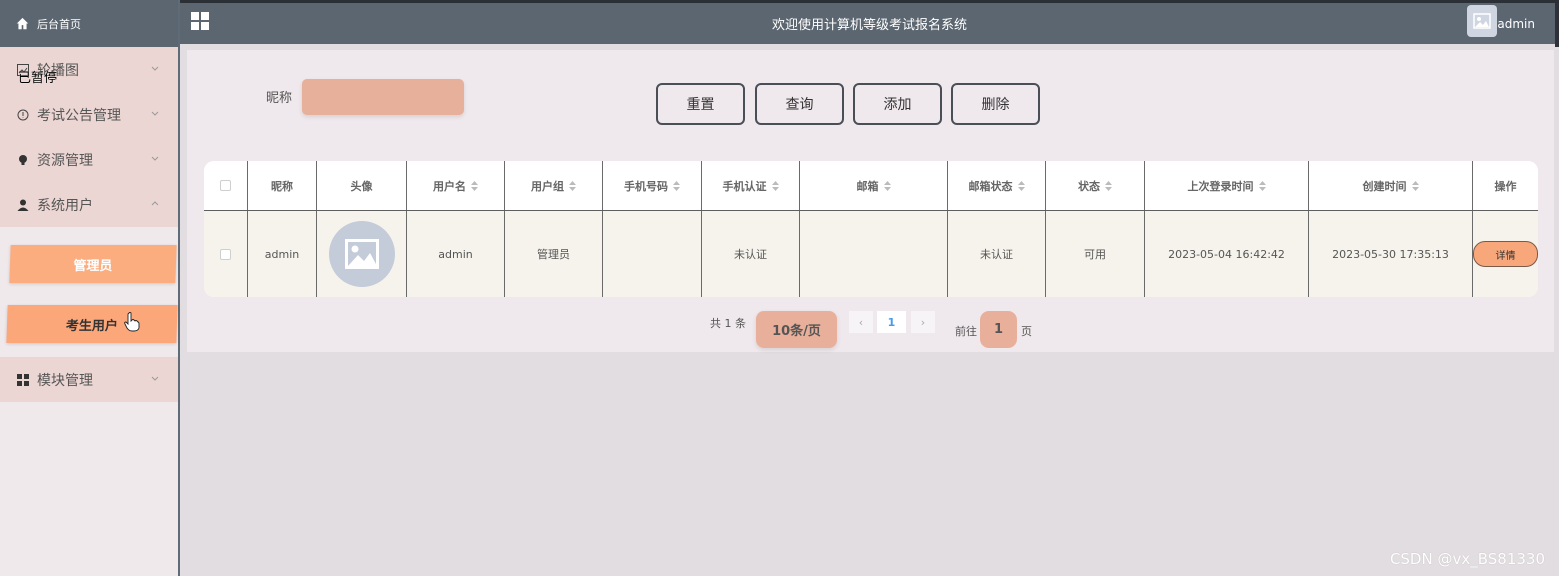  I want to click on sidebar: 后台首页 轮播图 考试公告管理 资源管理 系统用户 管理员 考生用户 模块管理, so click(90, 288).